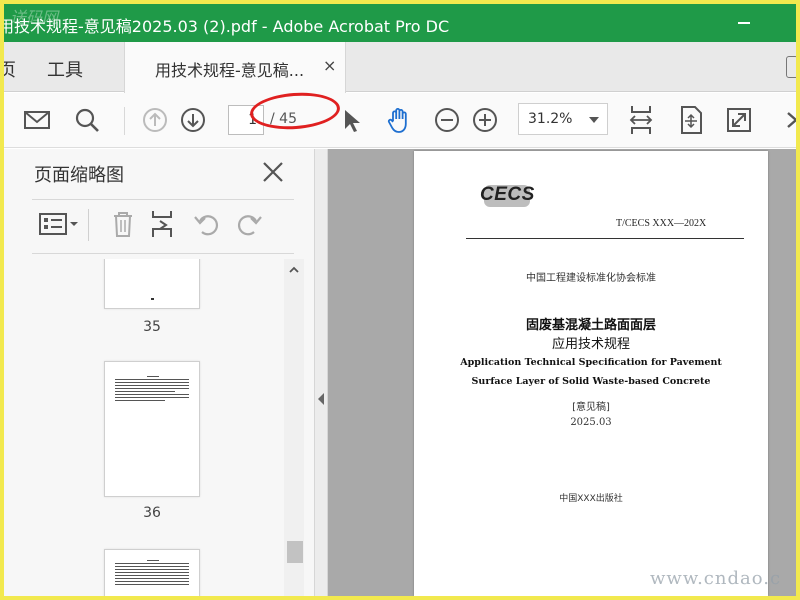 The width and height of the screenshot is (800, 600). I want to click on document-title-cn-line2: 应用技术规程, so click(590, 344).